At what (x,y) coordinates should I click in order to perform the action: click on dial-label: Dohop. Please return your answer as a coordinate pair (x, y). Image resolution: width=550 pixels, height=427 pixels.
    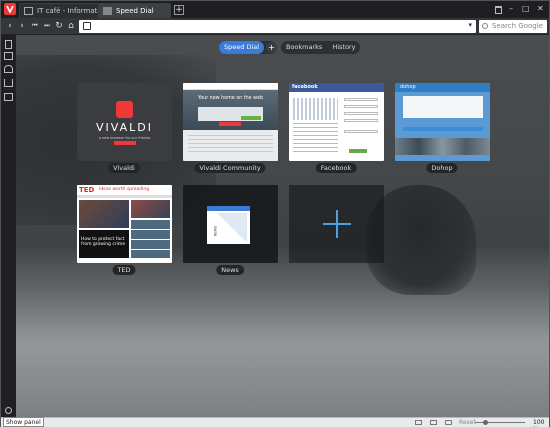
    Looking at the image, I should click on (442, 168).